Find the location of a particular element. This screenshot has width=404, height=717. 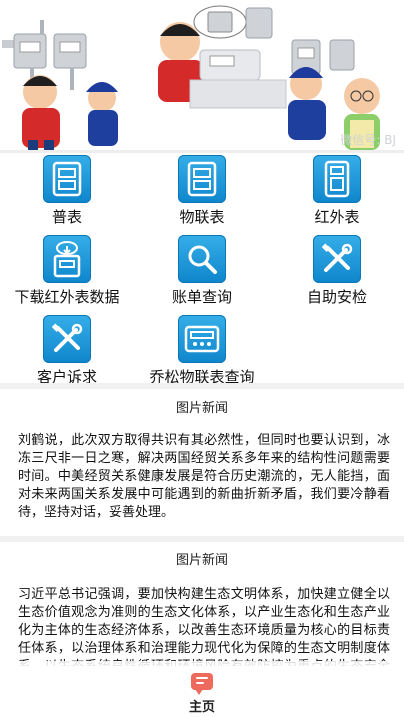

tile-regular-meter: 普表 is located at coordinates (67, 191).